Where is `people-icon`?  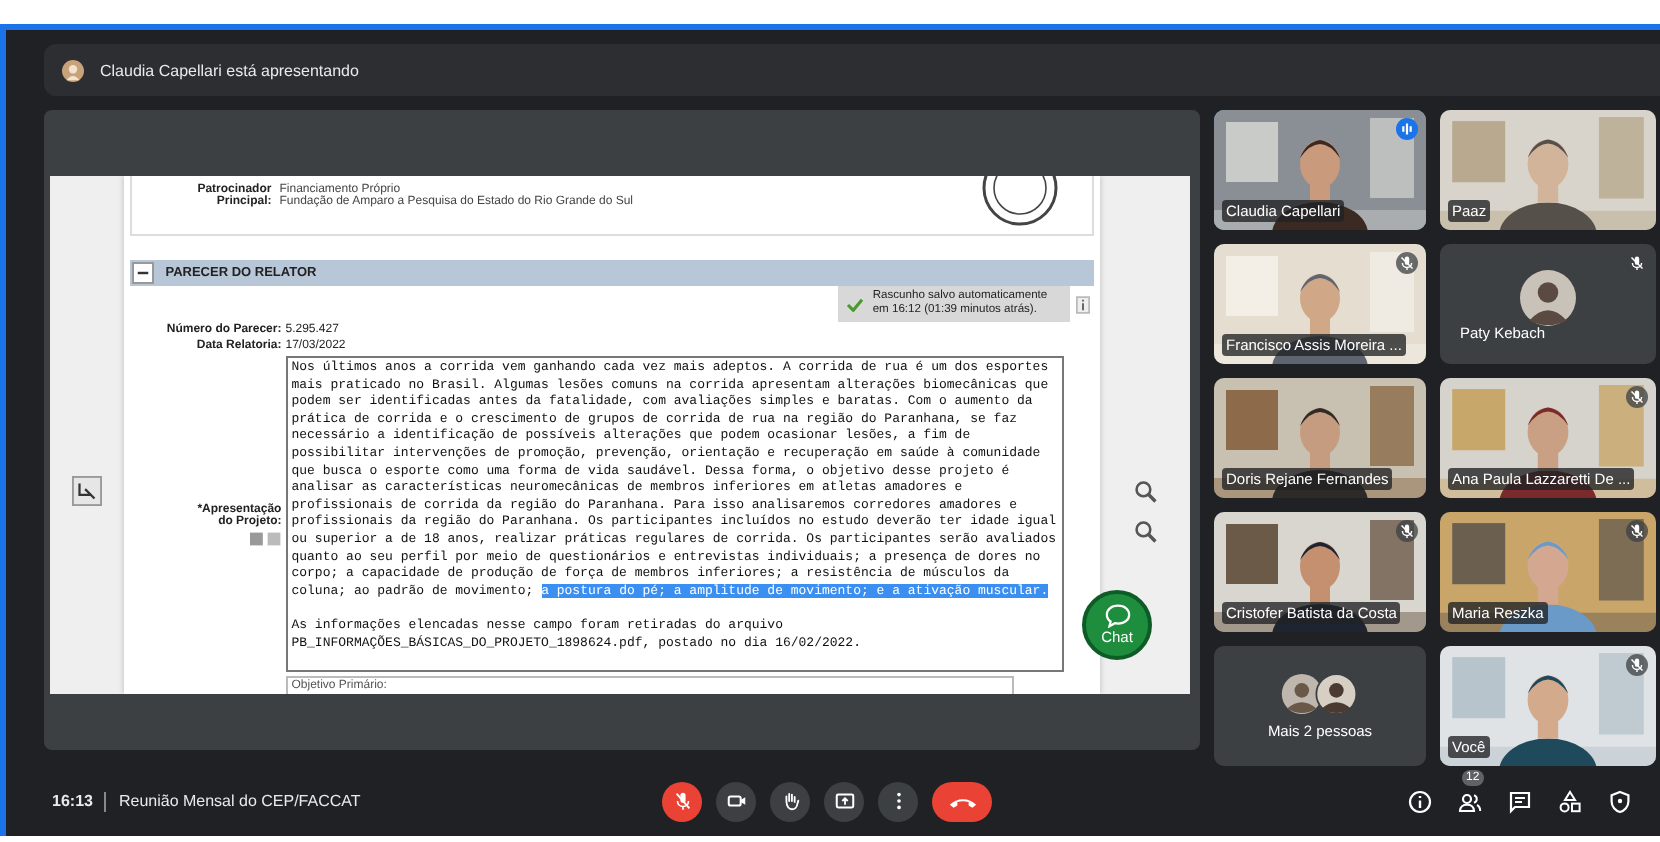 people-icon is located at coordinates (1470, 801).